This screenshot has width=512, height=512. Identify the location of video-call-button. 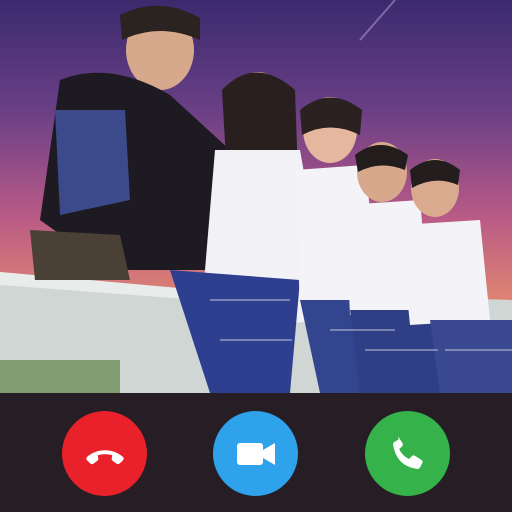
(255, 453).